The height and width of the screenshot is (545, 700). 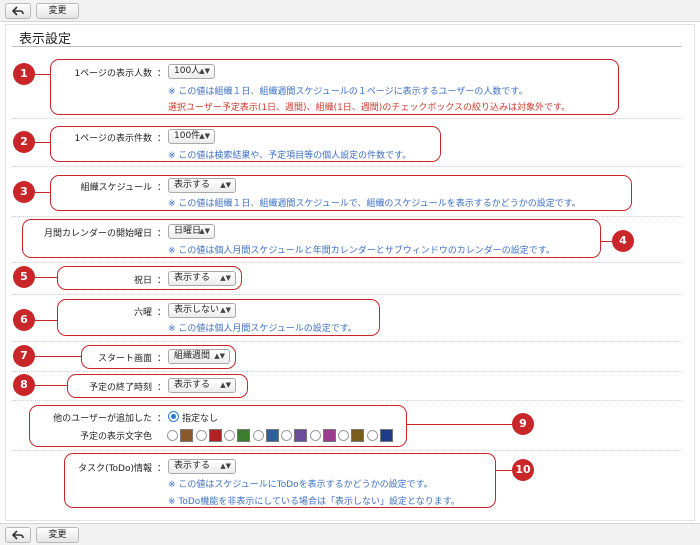 I want to click on callout-badge-5: 5, so click(x=24, y=277).